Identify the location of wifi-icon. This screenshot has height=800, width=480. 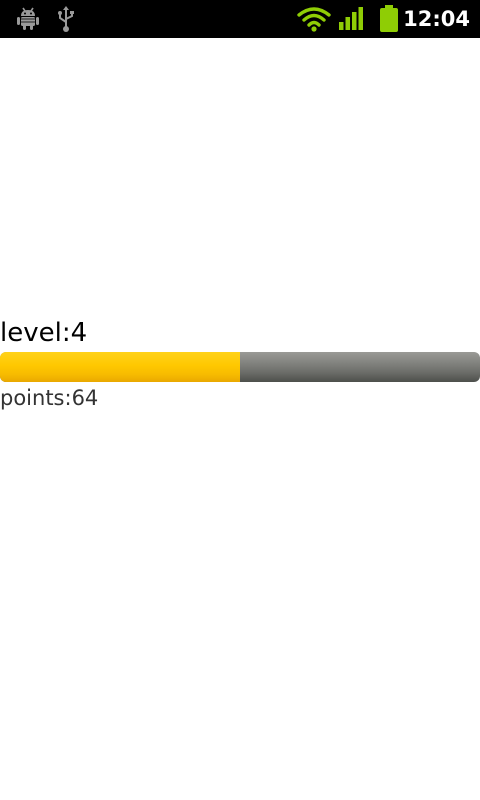
(314, 19).